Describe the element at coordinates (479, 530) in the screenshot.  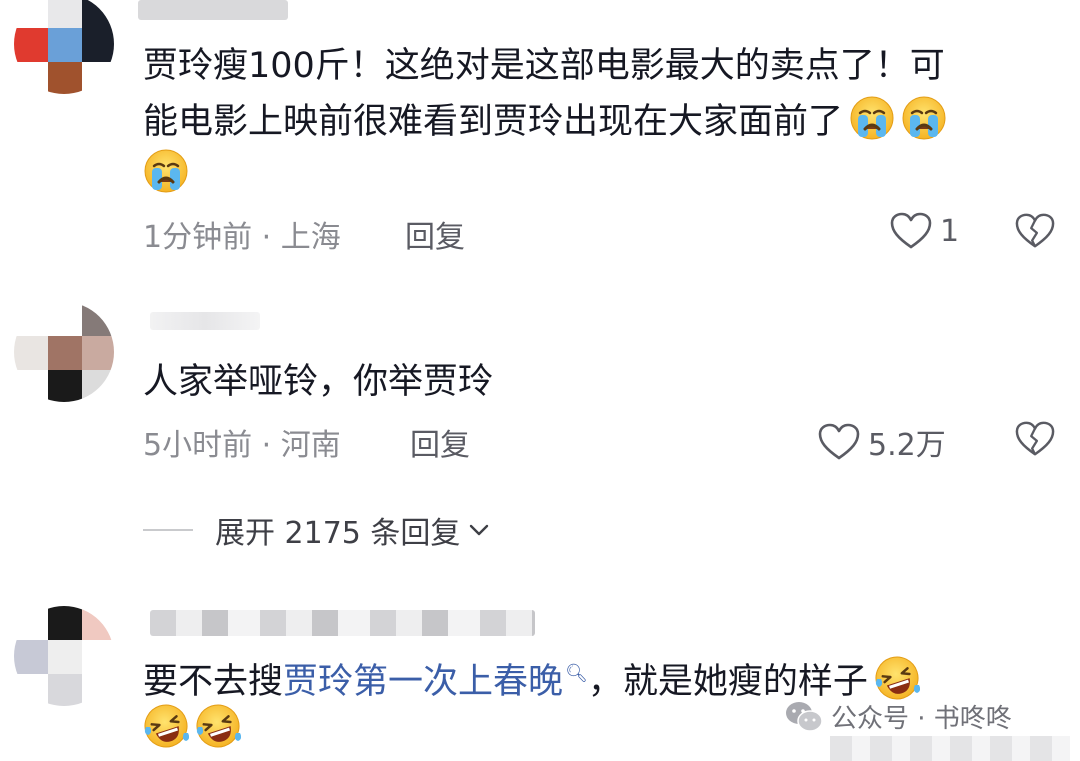
I see `chevron-down-icon` at that location.